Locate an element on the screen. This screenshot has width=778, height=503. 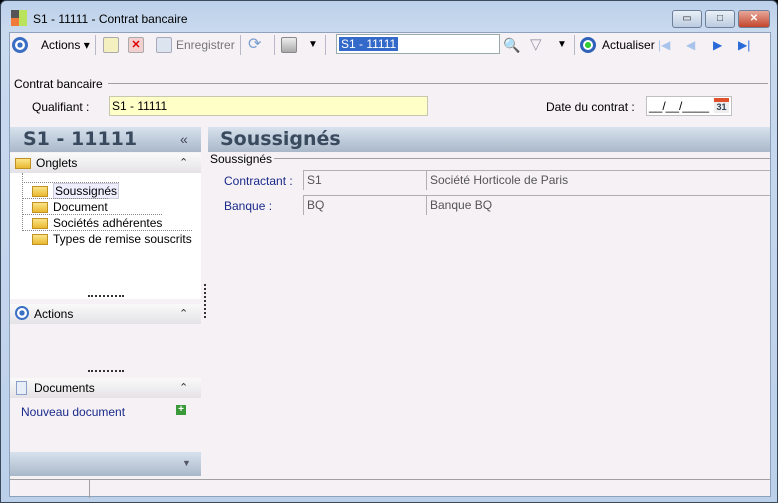
save-icon is located at coordinates (164, 45).